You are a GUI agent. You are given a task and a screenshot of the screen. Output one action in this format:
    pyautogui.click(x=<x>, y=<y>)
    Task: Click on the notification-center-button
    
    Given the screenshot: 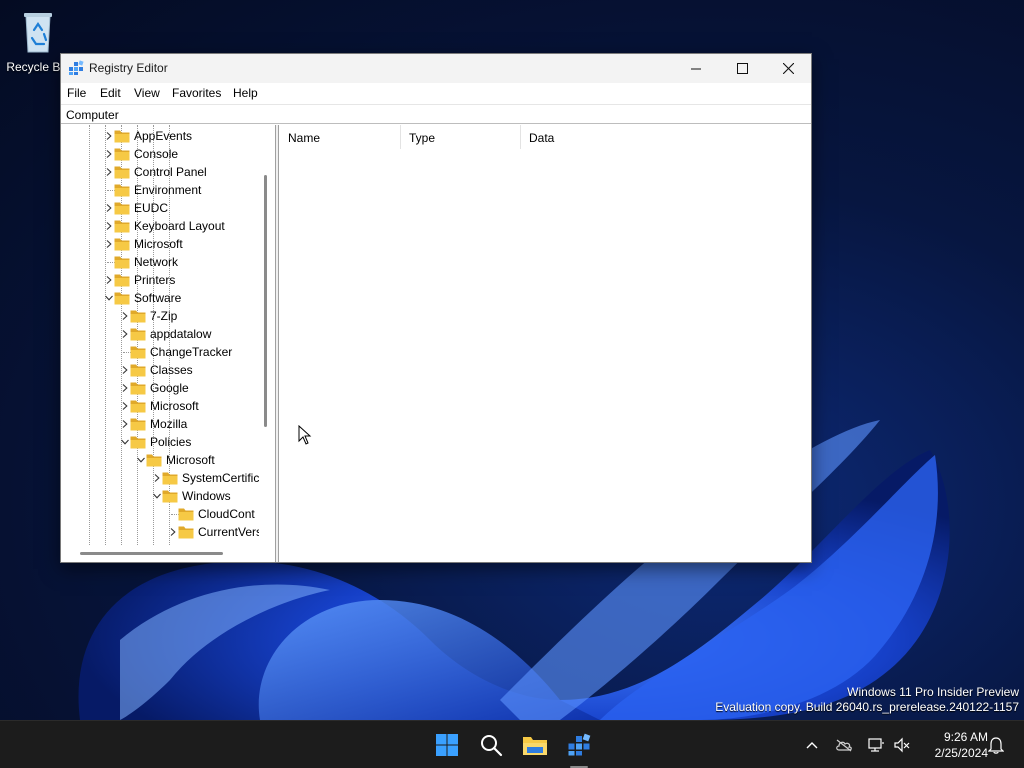 What is the action you would take?
    pyautogui.click(x=996, y=745)
    